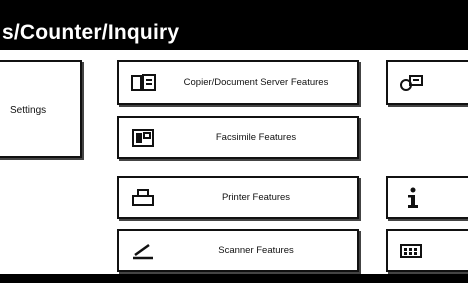 The image size is (468, 283). Describe the element at coordinates (144, 83) in the screenshot. I see `copier-icon` at that location.